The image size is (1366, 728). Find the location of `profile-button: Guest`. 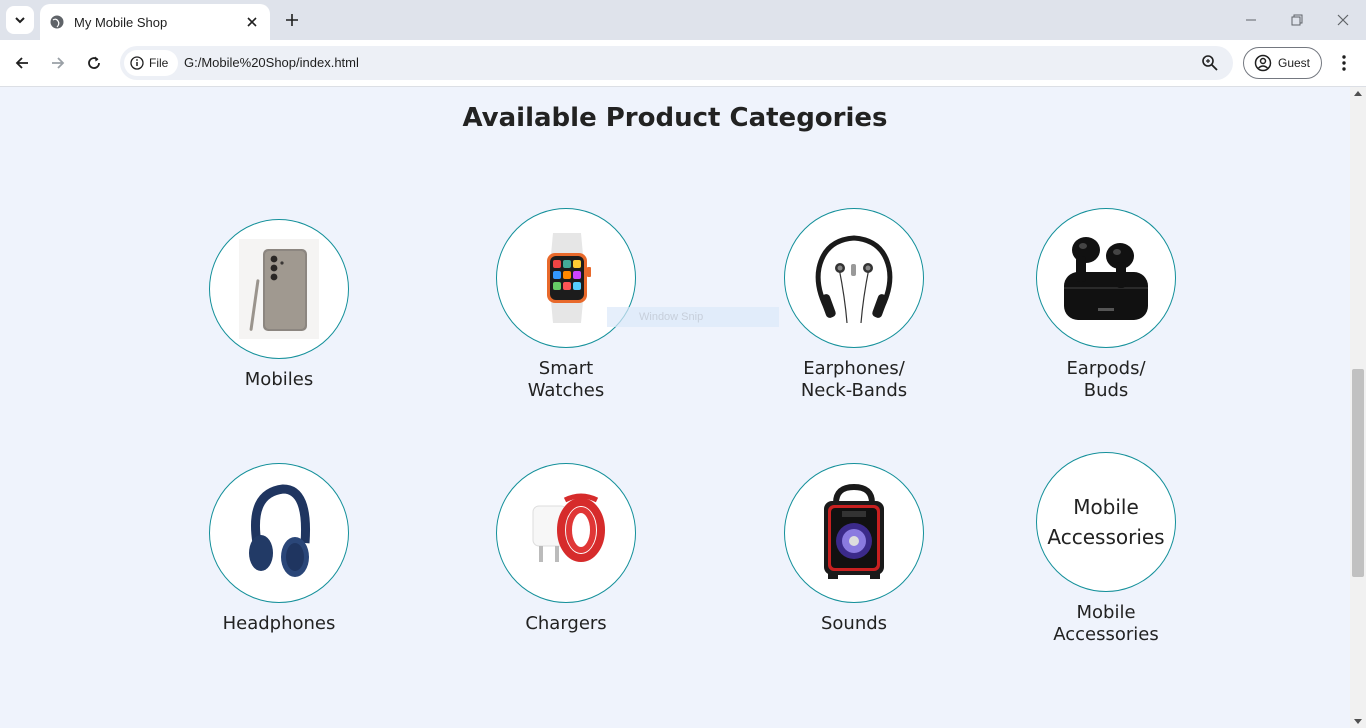

profile-button: Guest is located at coordinates (1282, 63).